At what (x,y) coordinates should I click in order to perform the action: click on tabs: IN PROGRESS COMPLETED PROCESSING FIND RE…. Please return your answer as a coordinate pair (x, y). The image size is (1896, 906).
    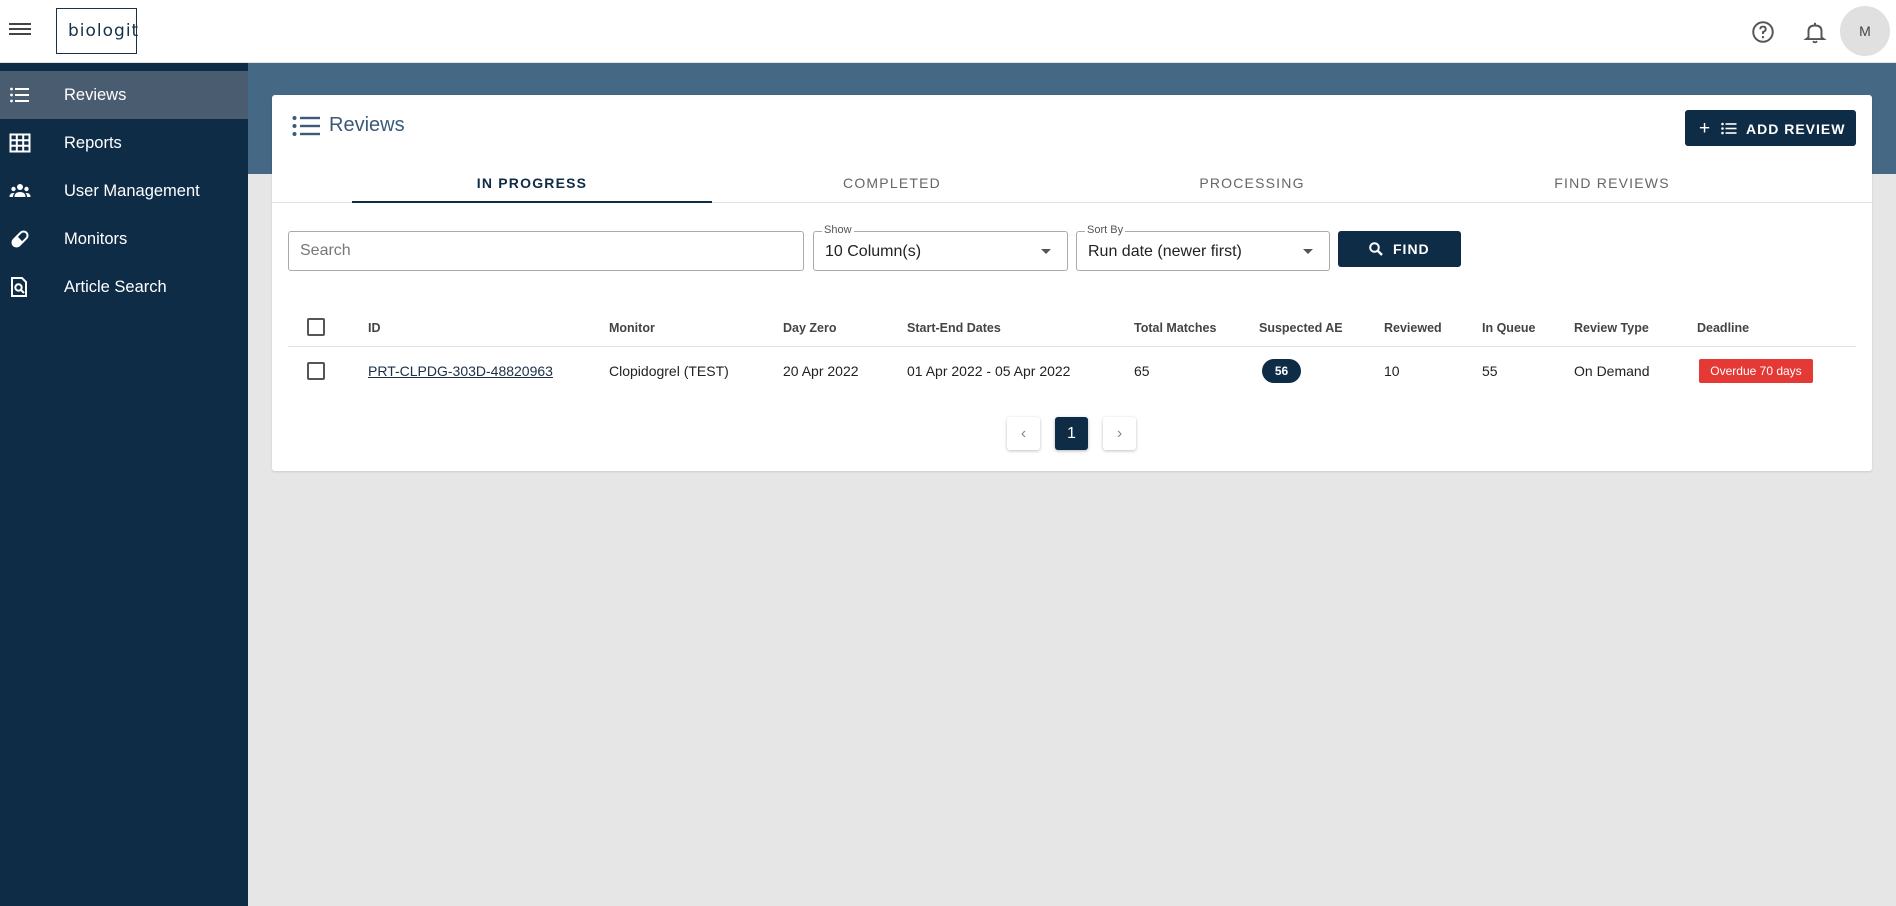
    Looking at the image, I should click on (1072, 183).